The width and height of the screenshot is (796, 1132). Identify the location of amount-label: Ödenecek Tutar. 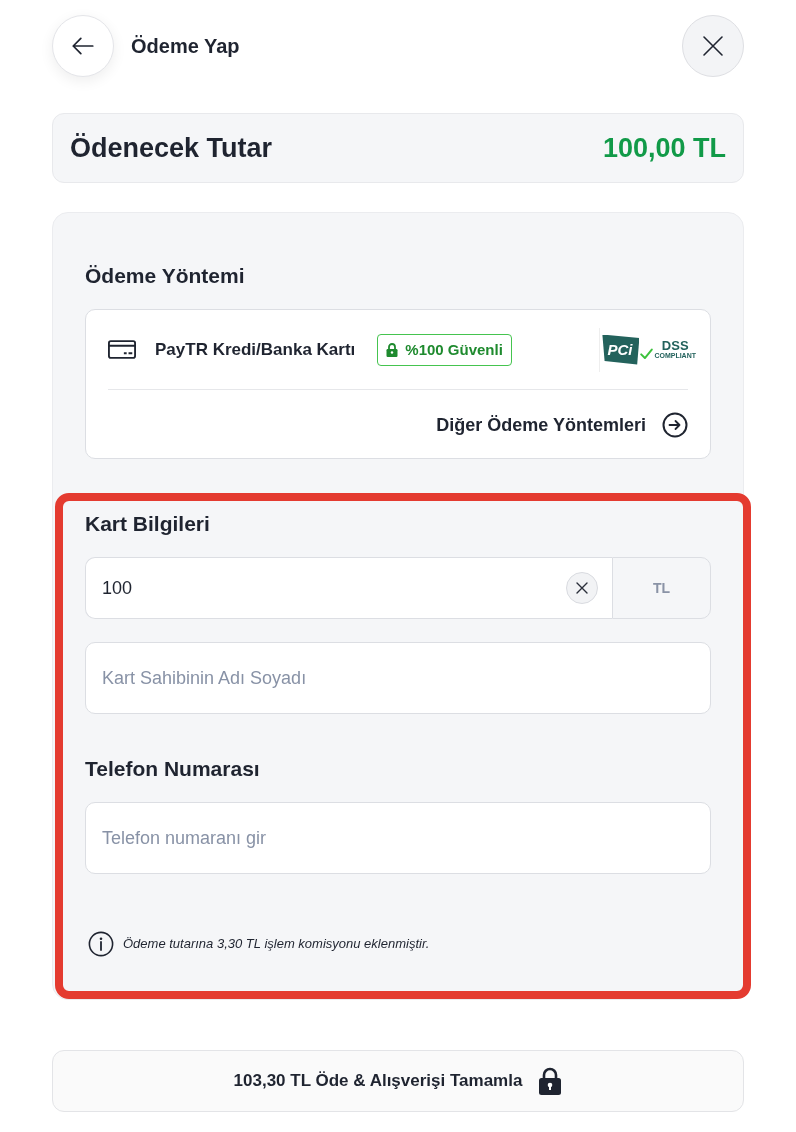
(171, 148).